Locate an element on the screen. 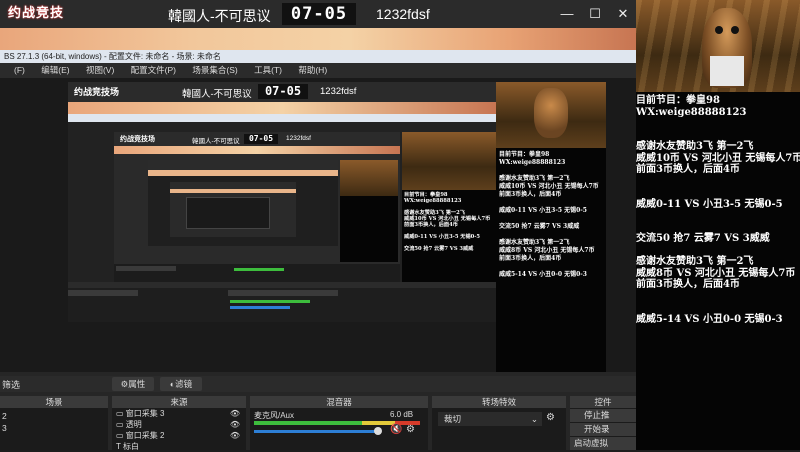  start-virtual-camera-button: 启动虚拟 is located at coordinates (603, 443).